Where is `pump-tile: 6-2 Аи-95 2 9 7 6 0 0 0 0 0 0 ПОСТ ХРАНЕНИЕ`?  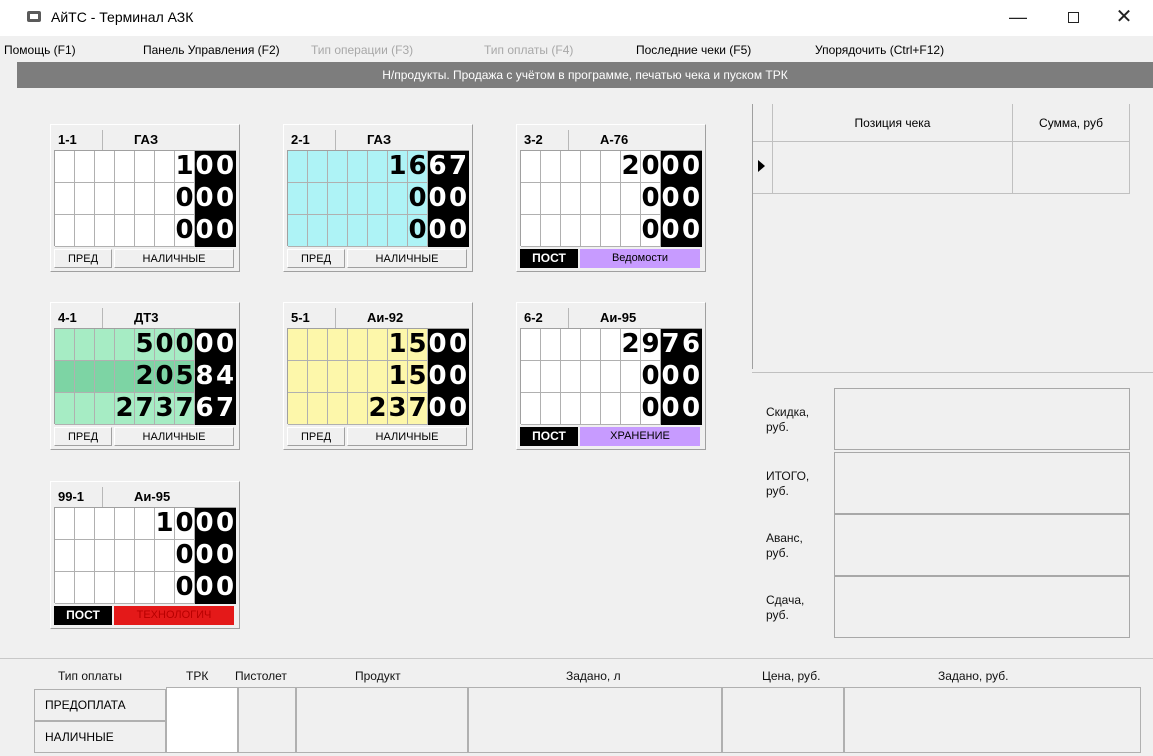
pump-tile: 6-2 Аи-95 2 9 7 6 0 0 0 0 0 0 ПОСТ ХРАНЕНИЕ is located at coordinates (611, 376).